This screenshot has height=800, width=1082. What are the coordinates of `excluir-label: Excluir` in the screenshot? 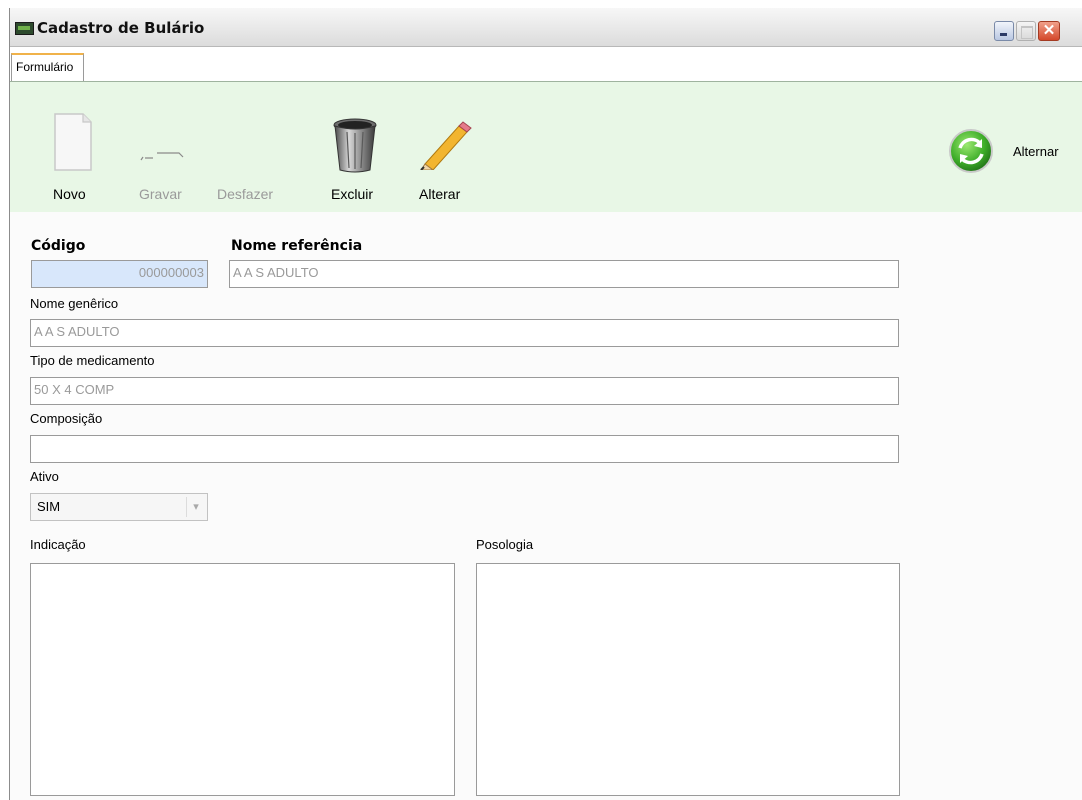 It's located at (352, 194).